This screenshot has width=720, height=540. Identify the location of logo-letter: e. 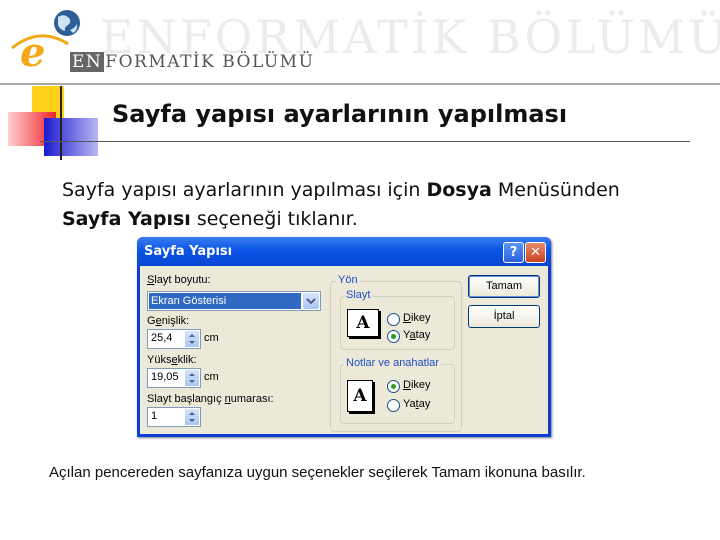
(32, 51).